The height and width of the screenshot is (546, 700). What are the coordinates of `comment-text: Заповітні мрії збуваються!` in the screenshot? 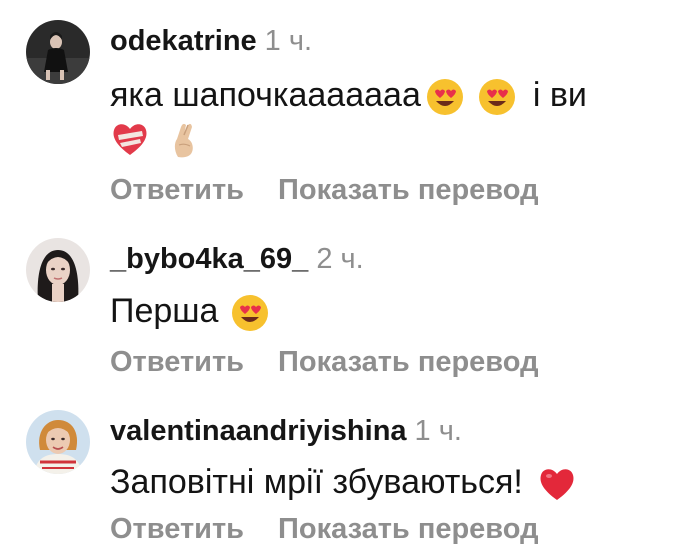 It's located at (343, 482).